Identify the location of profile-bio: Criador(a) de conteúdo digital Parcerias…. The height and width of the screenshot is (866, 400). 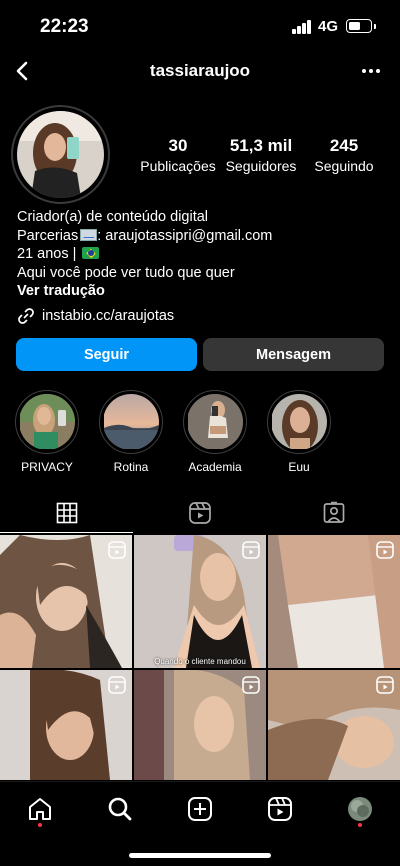
(202, 254).